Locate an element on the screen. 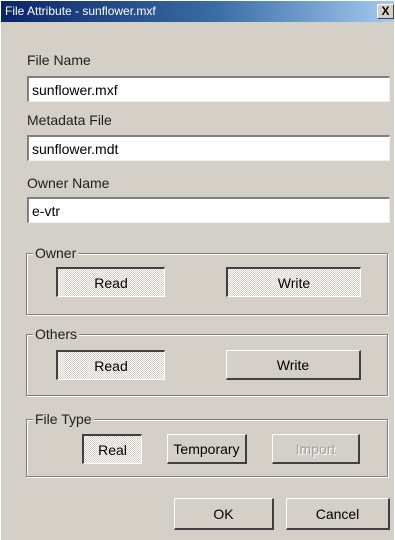  close-icon: X is located at coordinates (385, 11).